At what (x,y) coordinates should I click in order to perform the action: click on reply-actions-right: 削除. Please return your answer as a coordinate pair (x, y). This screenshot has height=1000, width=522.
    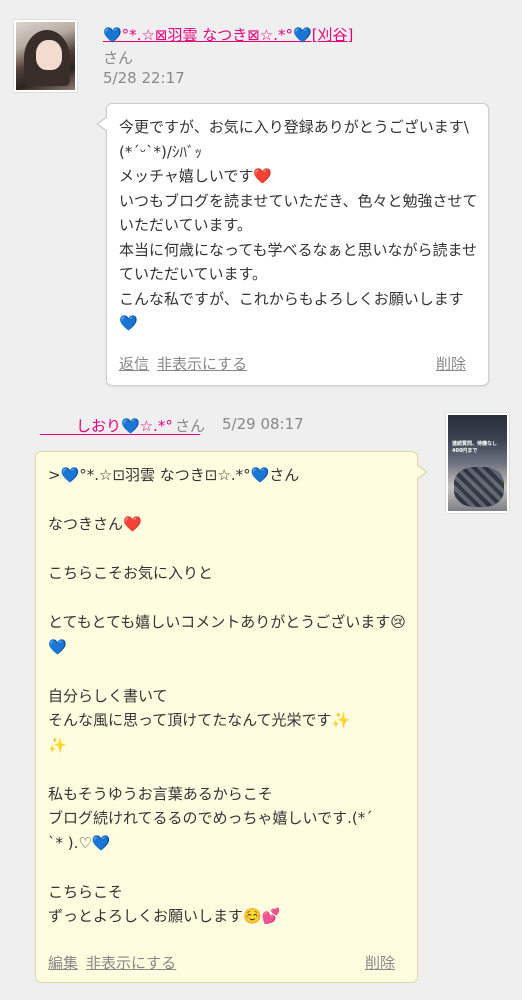
    Looking at the image, I should click on (380, 962).